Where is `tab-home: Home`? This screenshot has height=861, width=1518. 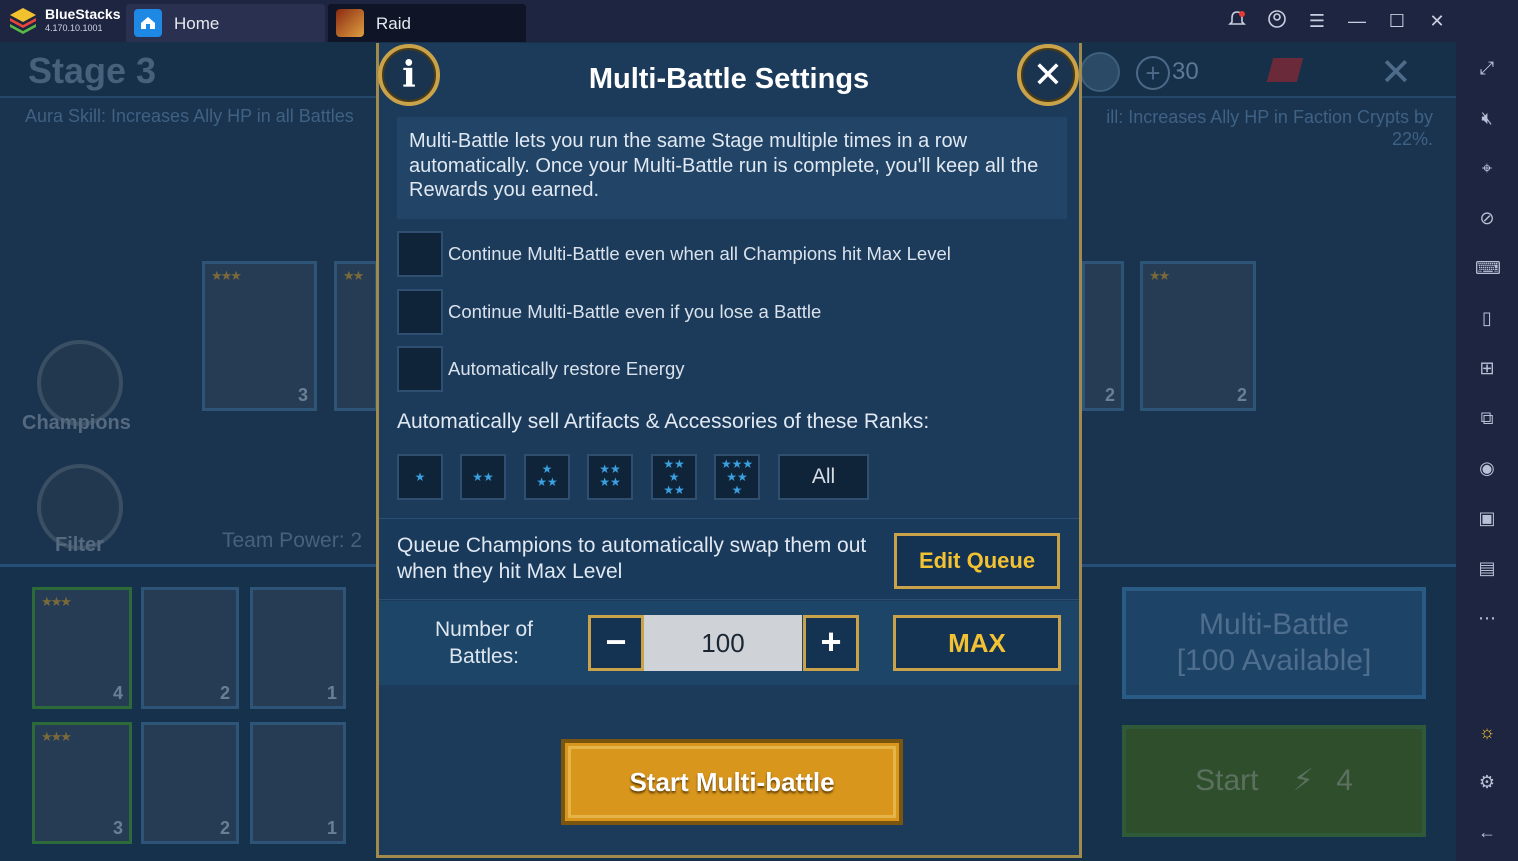
tab-home: Home is located at coordinates (225, 23).